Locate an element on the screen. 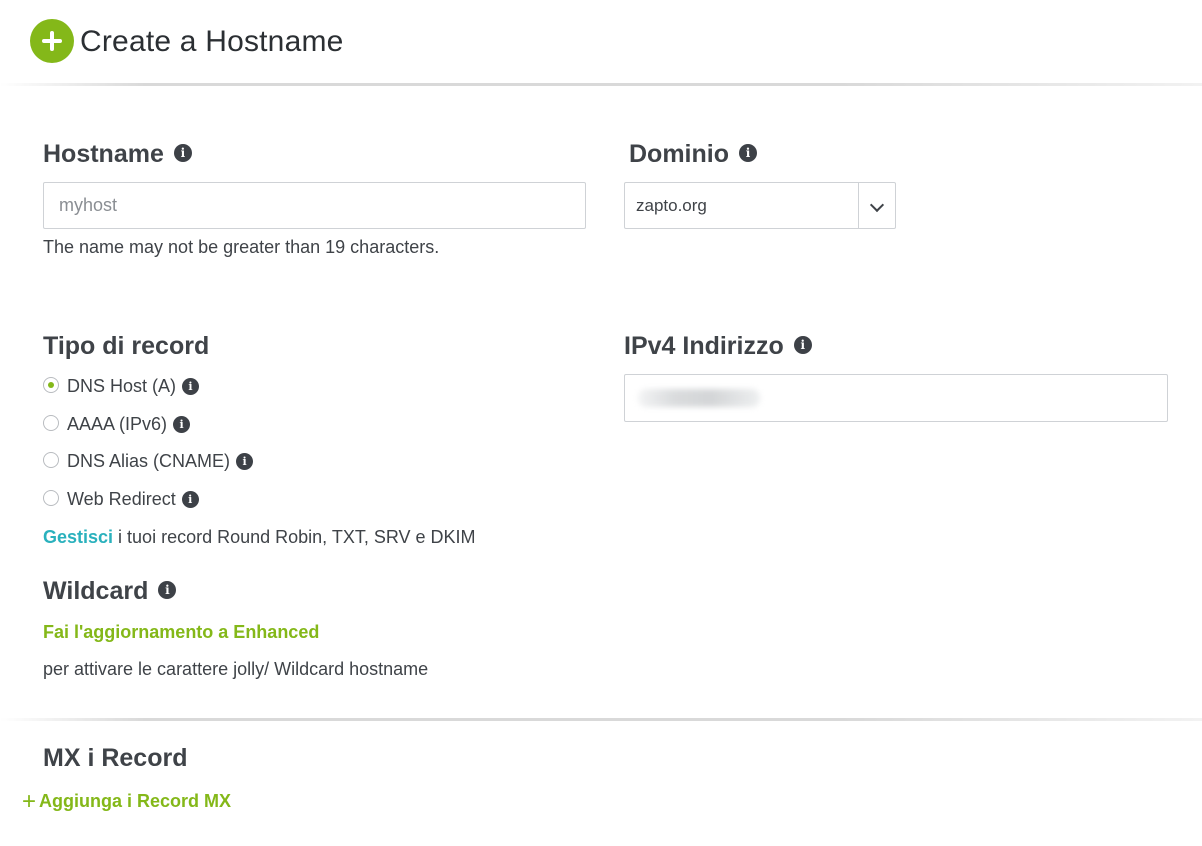 Image resolution: width=1202 pixels, height=846 pixels. ipv4-label: IPv4 Indirizzo i is located at coordinates (718, 346).